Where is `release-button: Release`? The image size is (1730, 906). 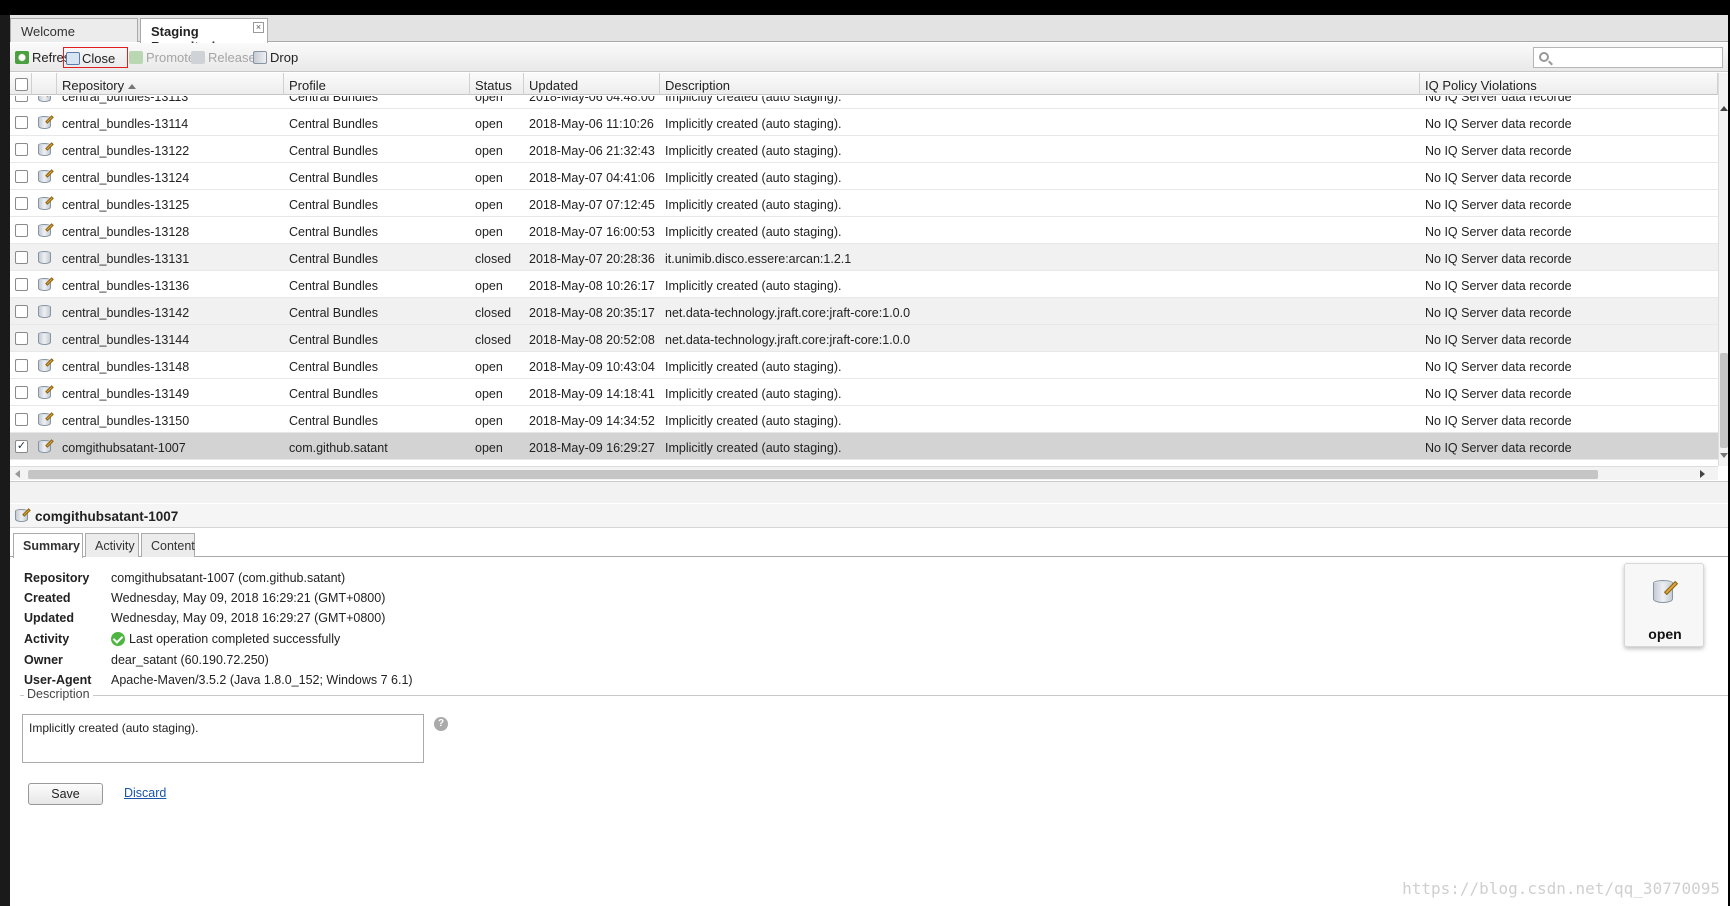 release-button: Release is located at coordinates (222, 57).